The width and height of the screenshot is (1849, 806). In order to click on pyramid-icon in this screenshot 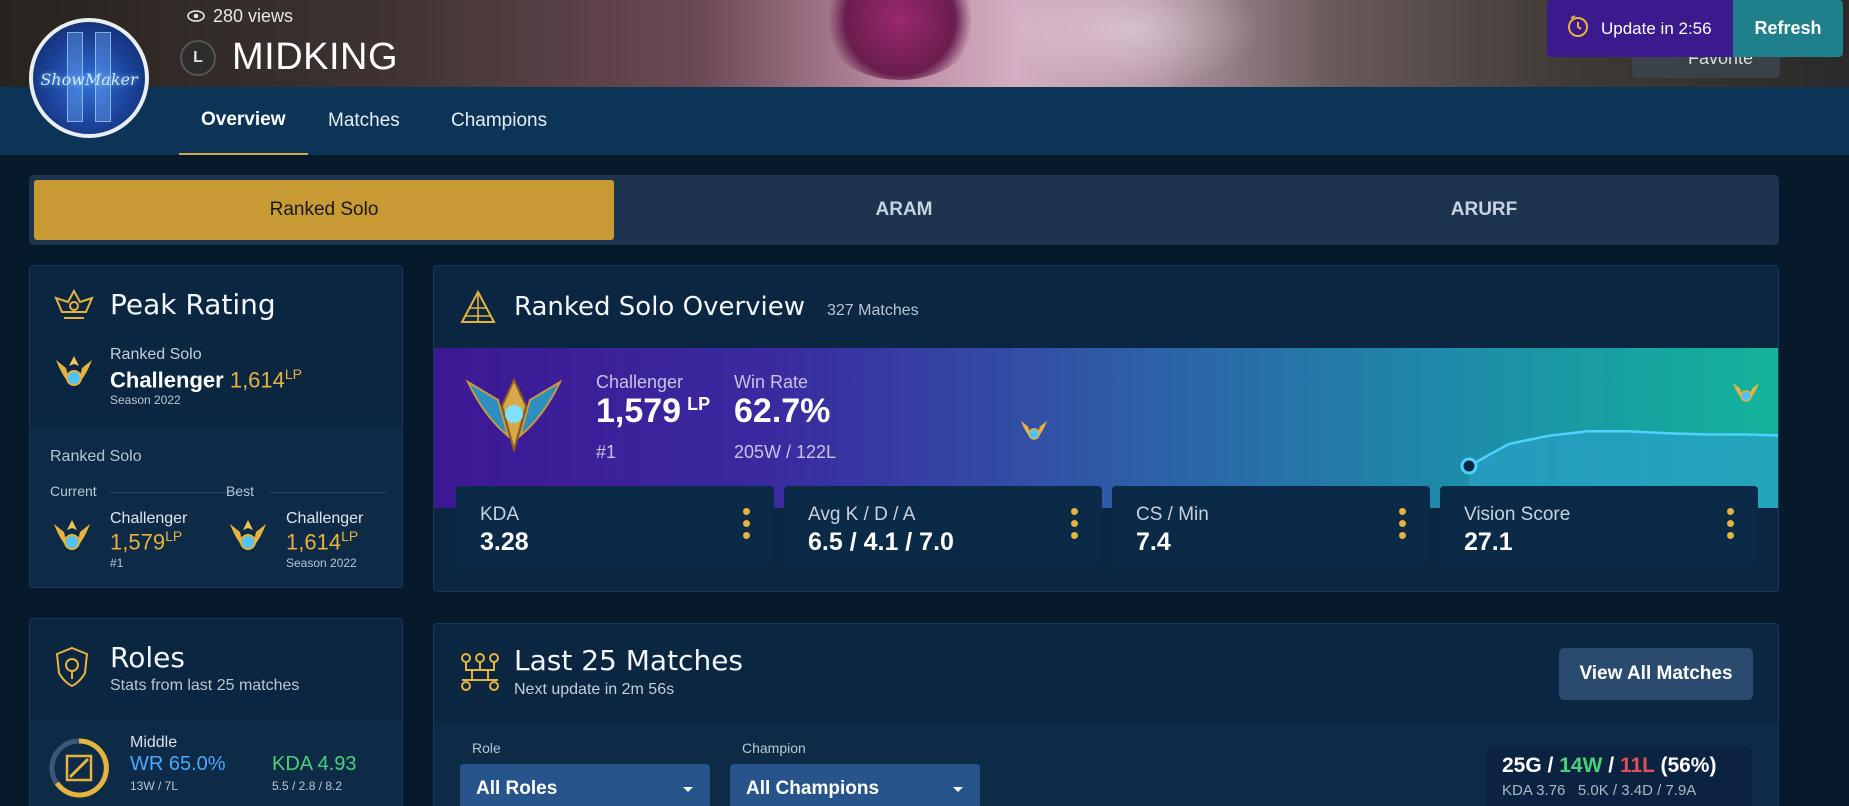, I will do `click(478, 310)`.